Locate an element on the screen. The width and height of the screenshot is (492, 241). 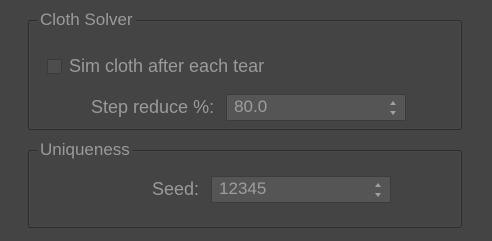
step-reduce-row: Step reduce %: 80.0 is located at coordinates (249, 107).